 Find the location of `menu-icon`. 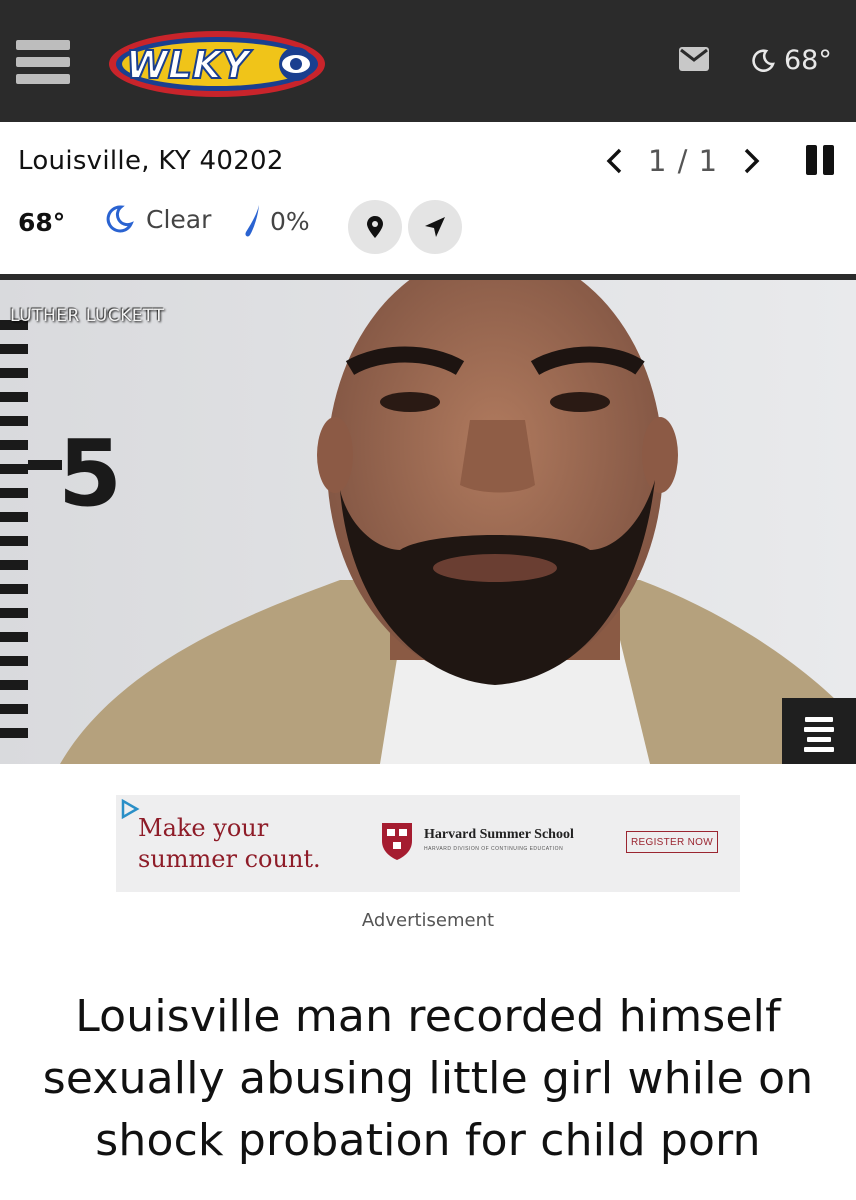

menu-icon is located at coordinates (43, 62).